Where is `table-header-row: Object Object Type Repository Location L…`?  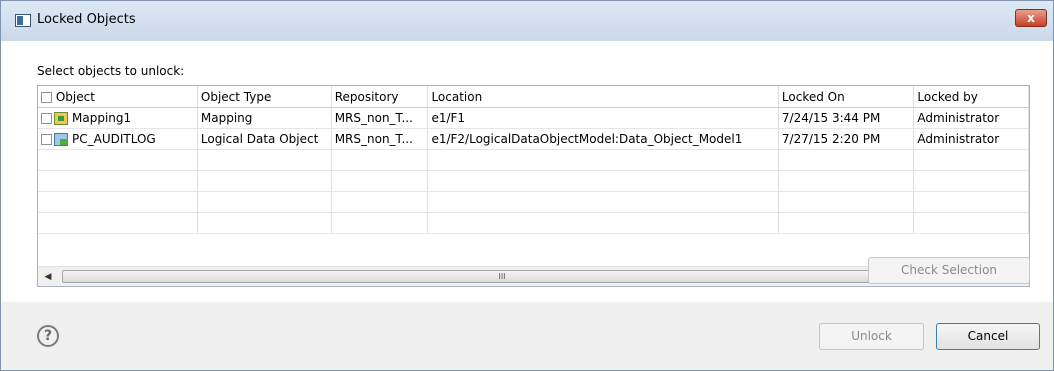
table-header-row: Object Object Type Repository Location L… is located at coordinates (533, 97).